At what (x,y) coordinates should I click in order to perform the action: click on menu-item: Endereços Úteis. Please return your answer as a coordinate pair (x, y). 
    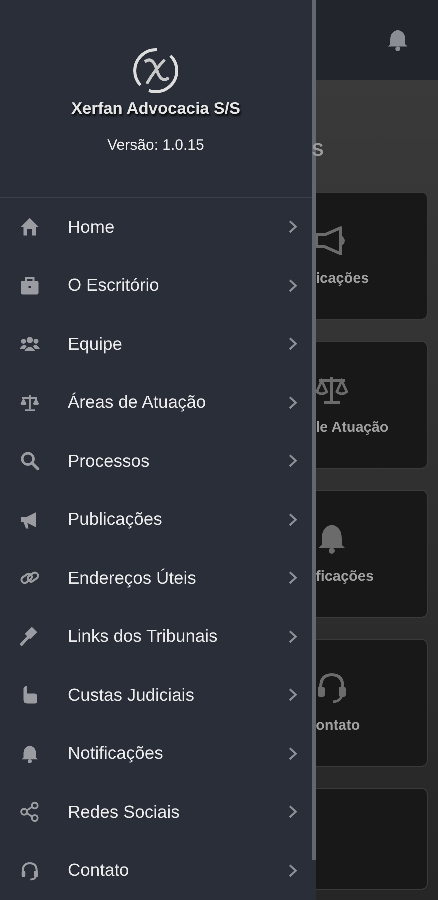
    Looking at the image, I should click on (156, 578).